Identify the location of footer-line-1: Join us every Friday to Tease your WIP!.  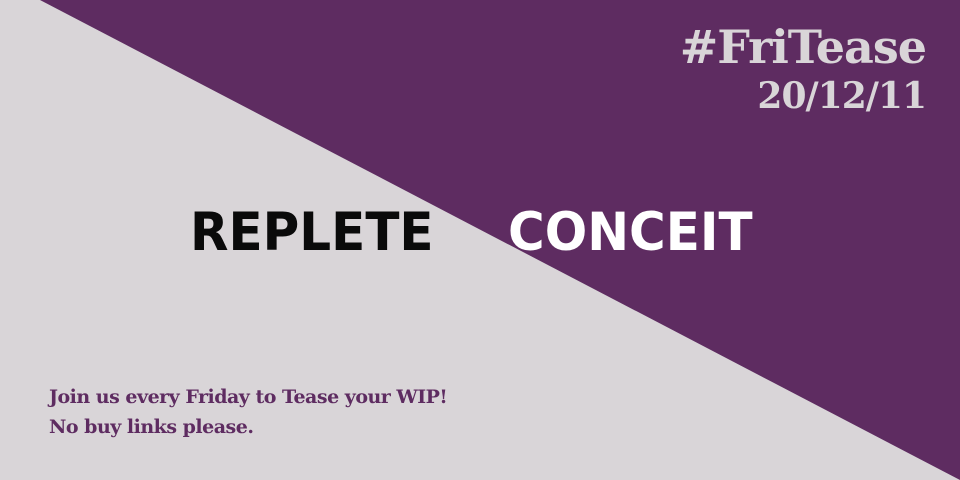
(248, 397).